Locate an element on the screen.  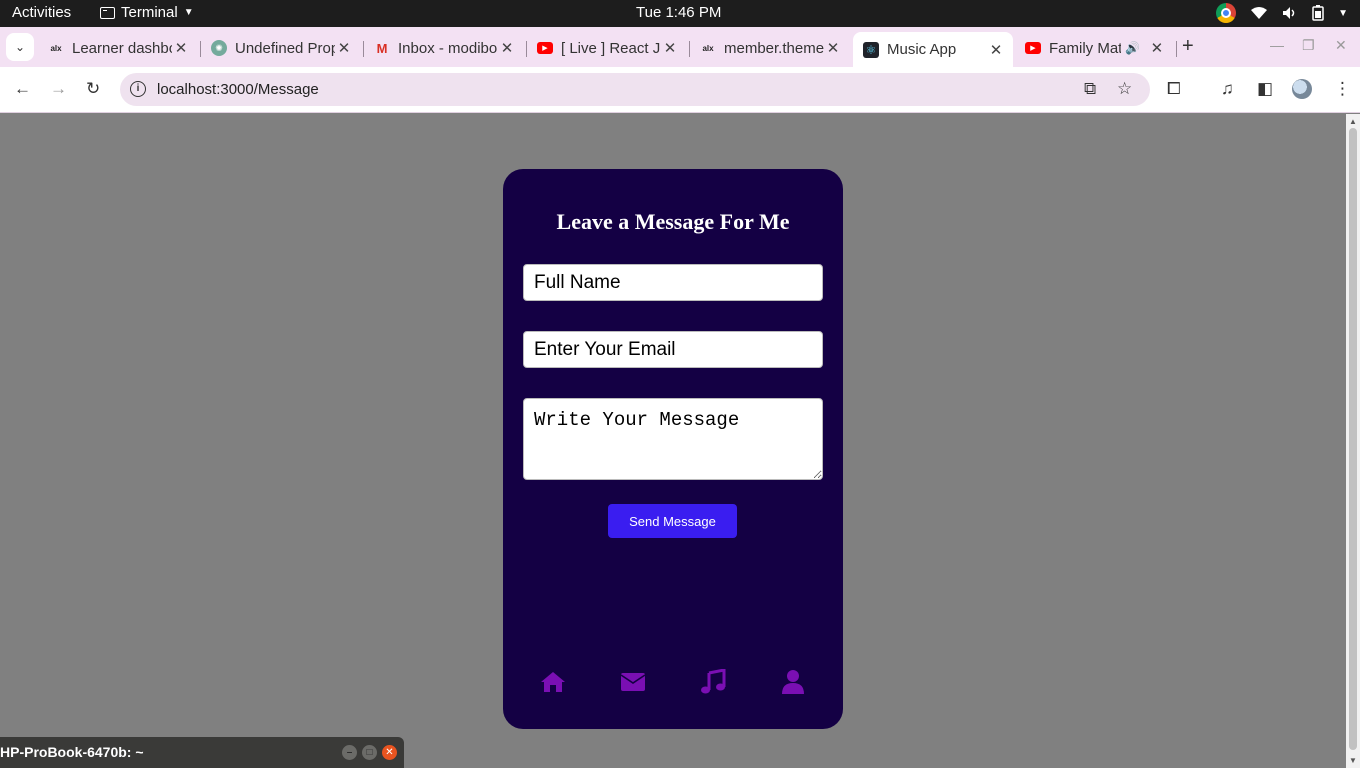
side-panel-icon: ◧ is located at coordinates (1265, 89).